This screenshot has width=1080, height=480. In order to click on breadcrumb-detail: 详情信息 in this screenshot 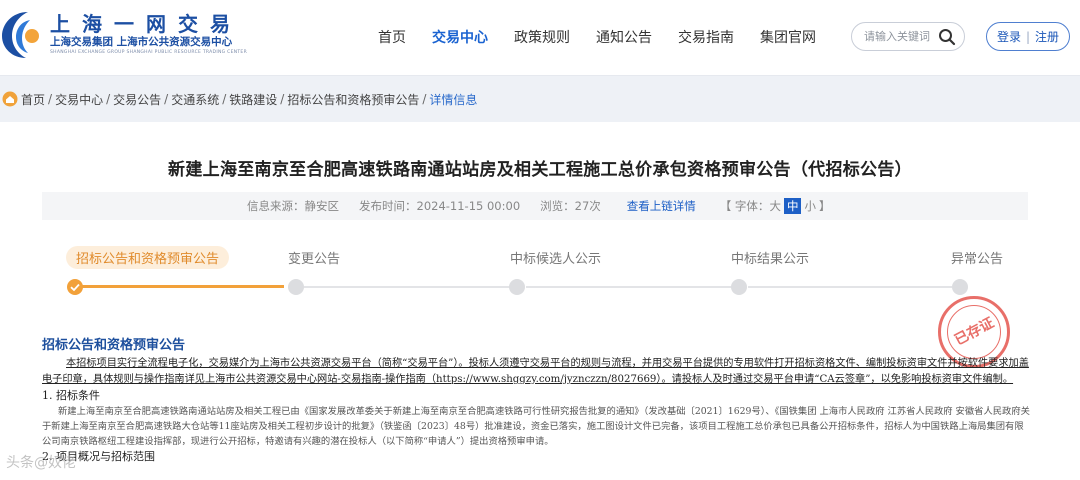, I will do `click(453, 99)`.